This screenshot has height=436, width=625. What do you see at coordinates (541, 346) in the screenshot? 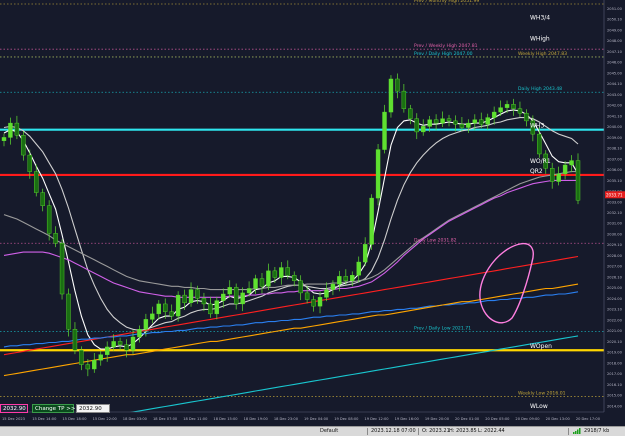
I see `level-label: WOpen` at bounding box center [541, 346].